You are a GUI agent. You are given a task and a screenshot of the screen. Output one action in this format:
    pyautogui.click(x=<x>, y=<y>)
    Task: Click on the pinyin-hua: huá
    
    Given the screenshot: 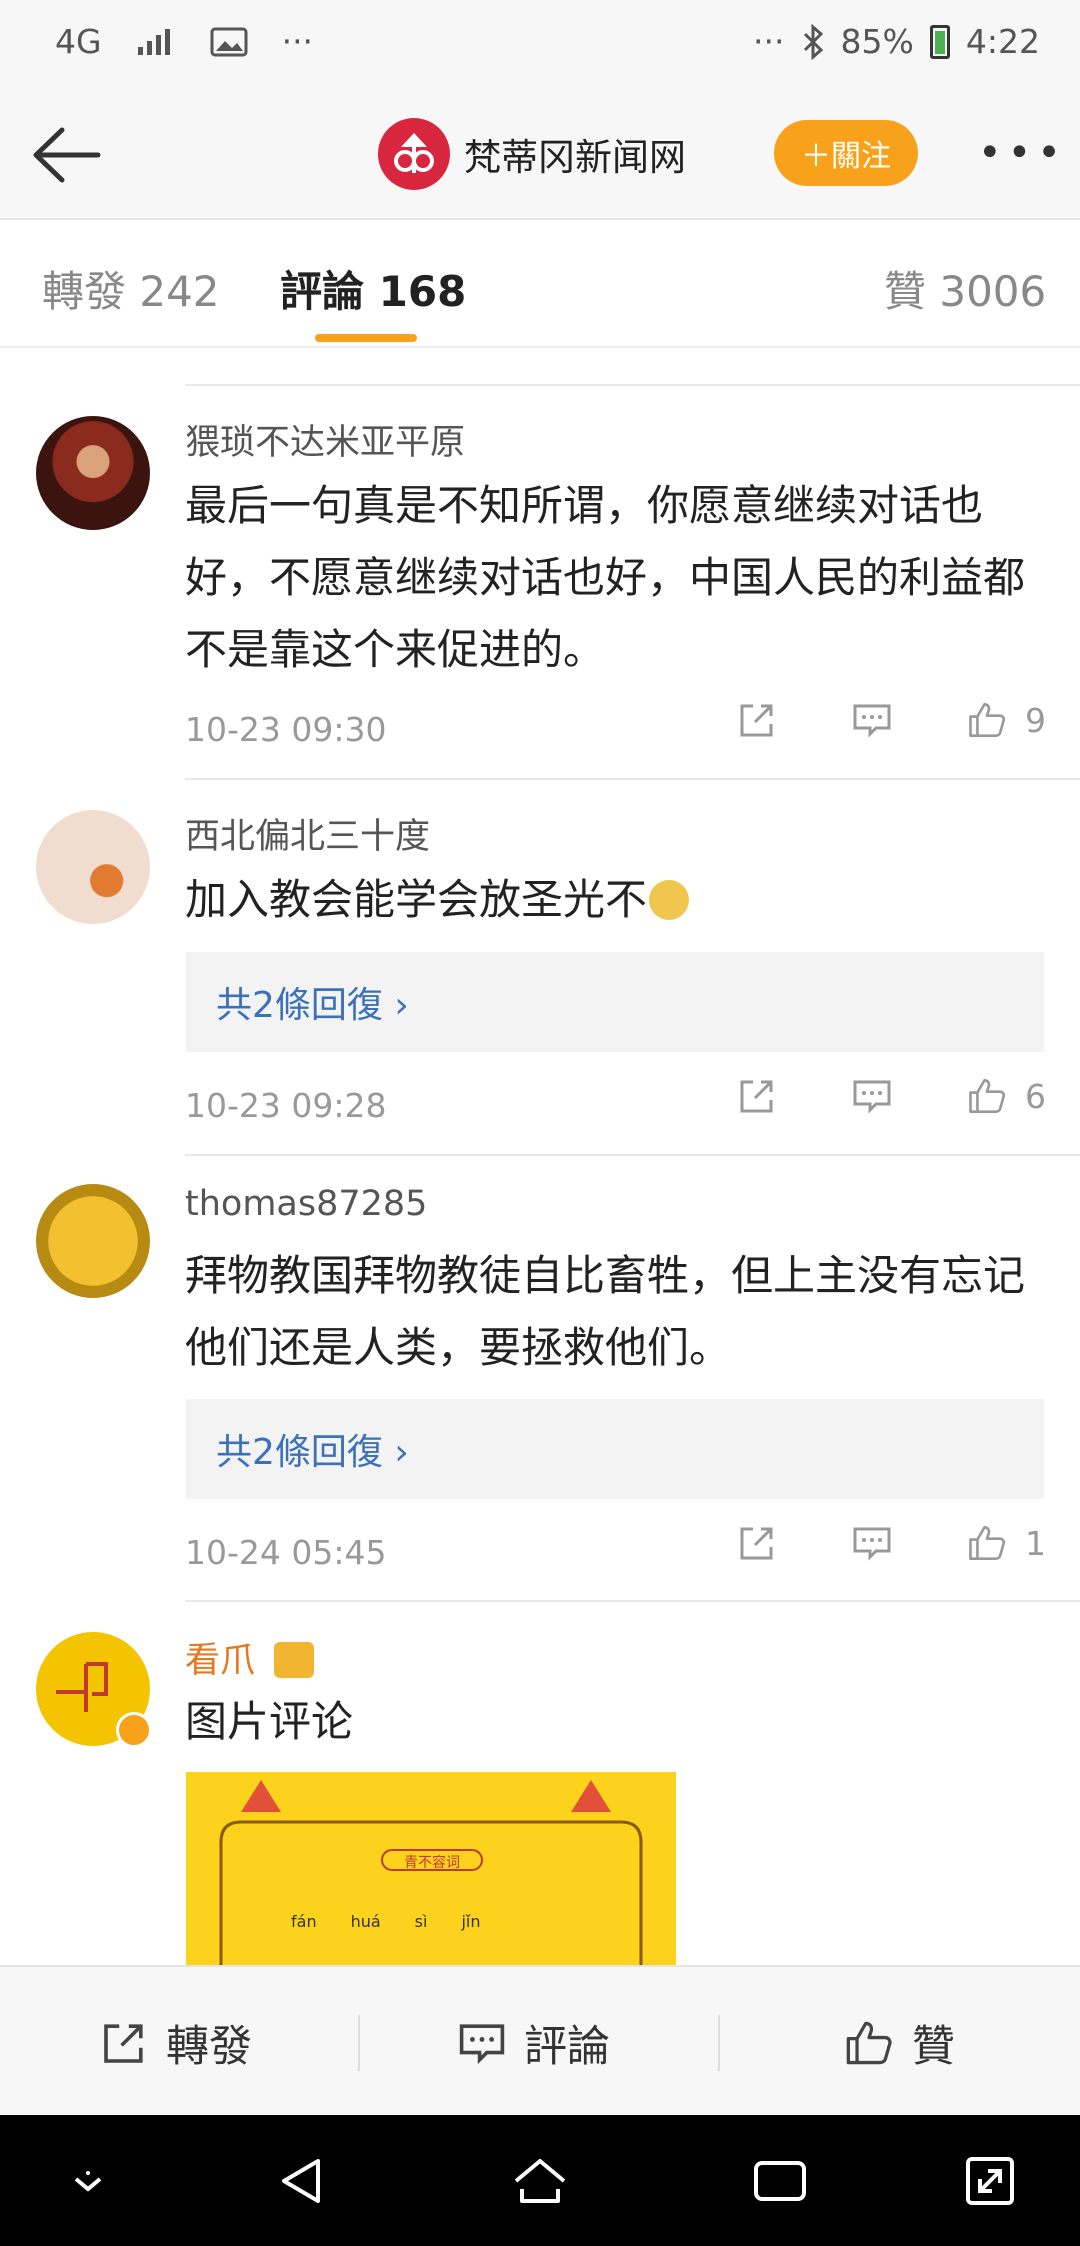 What is the action you would take?
    pyautogui.click(x=365, y=1921)
    